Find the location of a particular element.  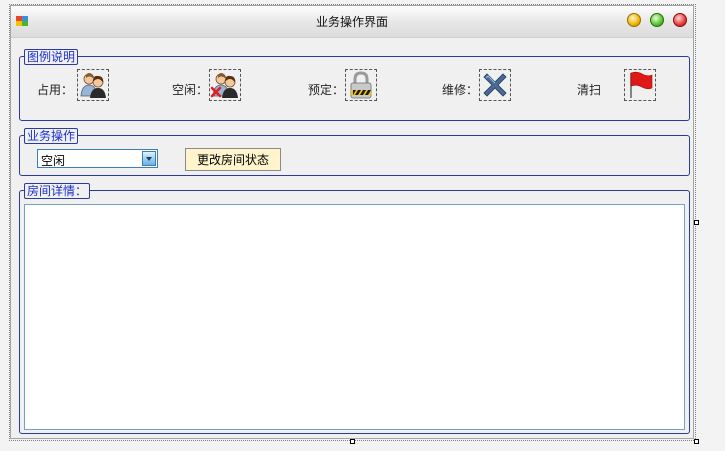

title-bar: 业务操作界面 is located at coordinates (352, 22).